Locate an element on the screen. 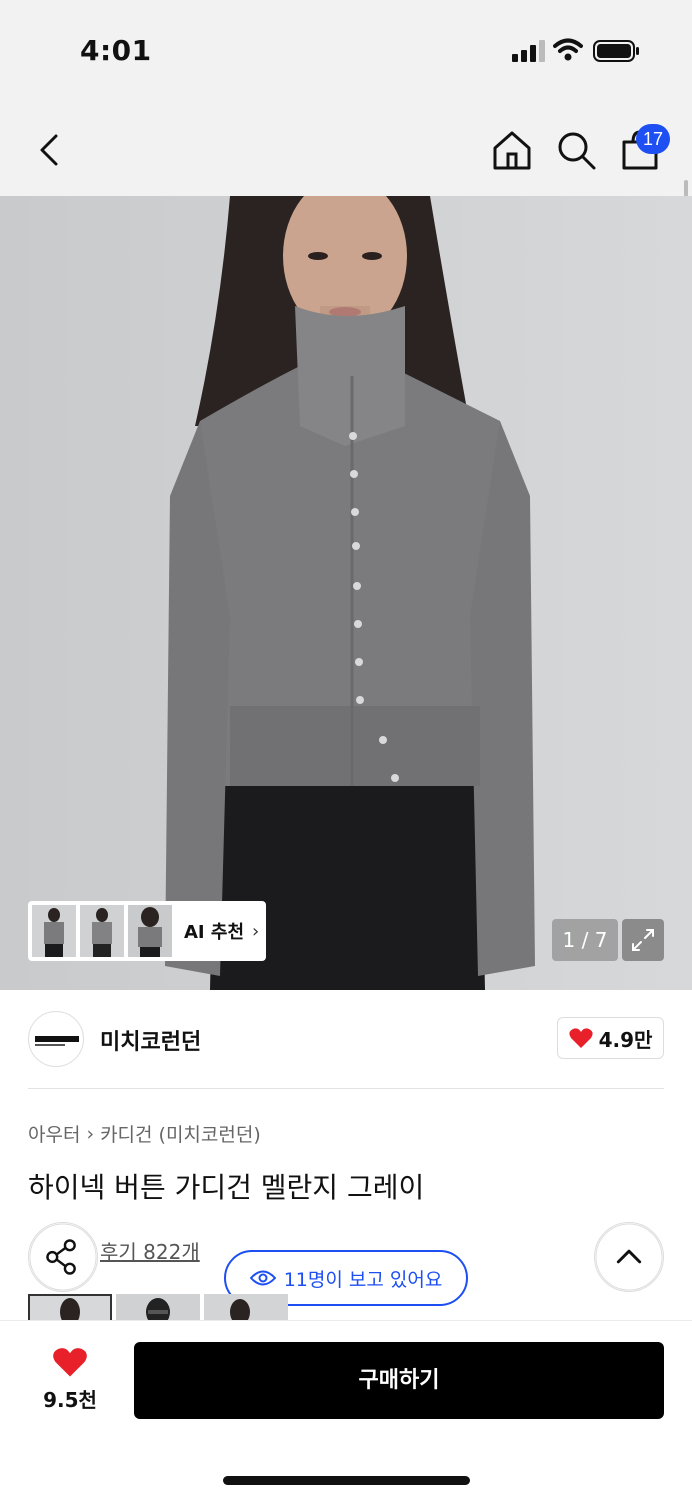 This screenshot has width=692, height=1500. viewers-text: 11명이 보고 있어요 is located at coordinates (363, 1279).